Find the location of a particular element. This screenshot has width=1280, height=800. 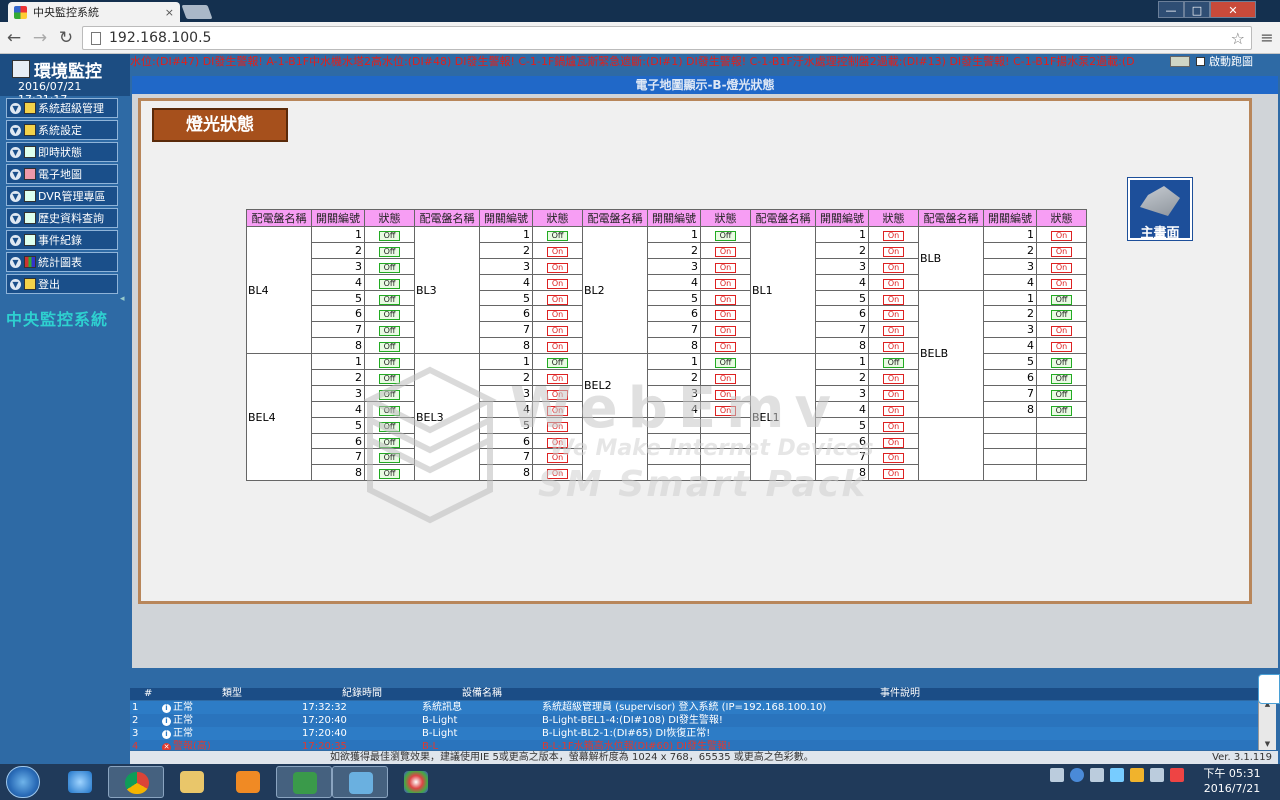

window-close-button: ✕ is located at coordinates (1233, 9).